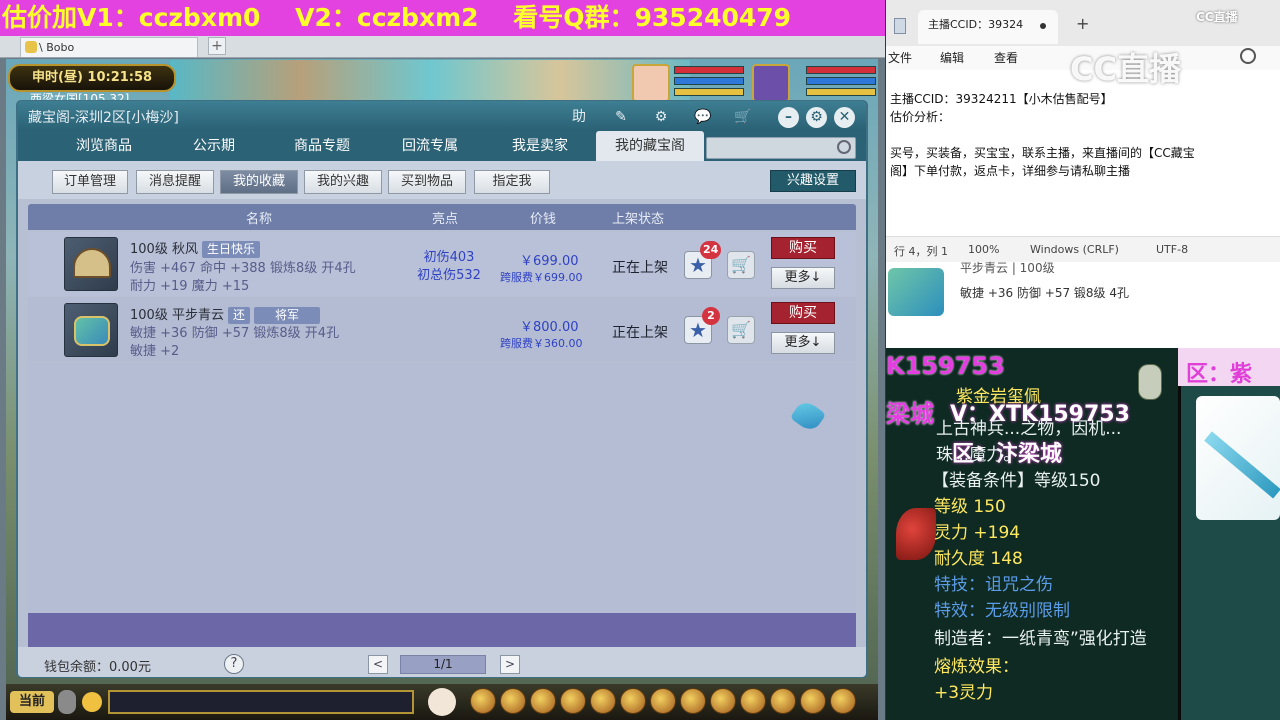 The image size is (1280, 720). What do you see at coordinates (513, 701) in the screenshot?
I see `bag-icon` at bounding box center [513, 701].